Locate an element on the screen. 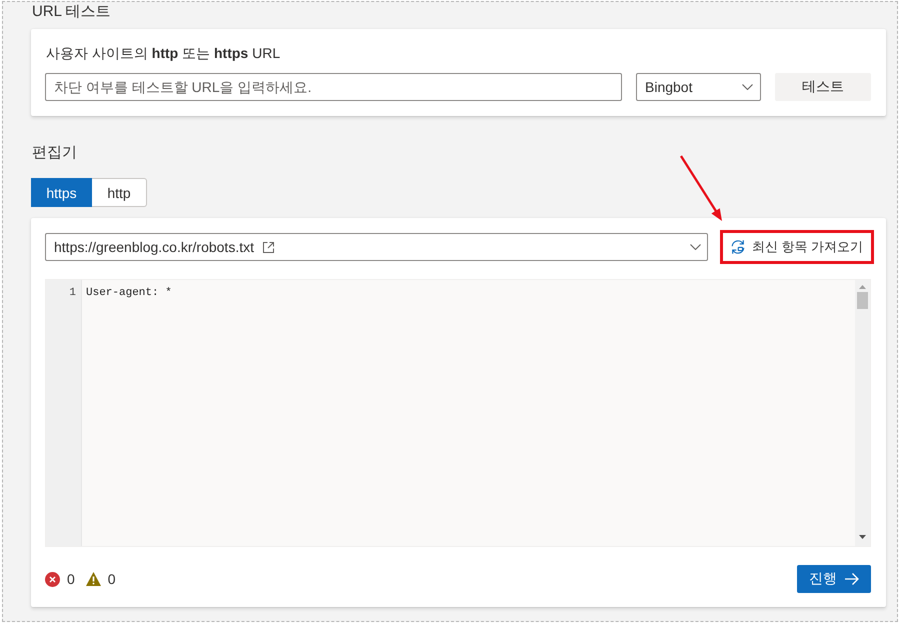 This screenshot has width=900, height=623. error-icon is located at coordinates (52, 579).